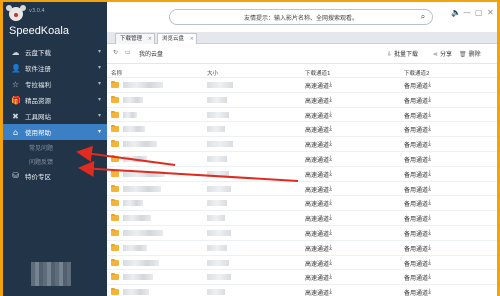  I want to click on sidebar-item-tools: ✖ 工具网站 ▾, so click(55, 116).